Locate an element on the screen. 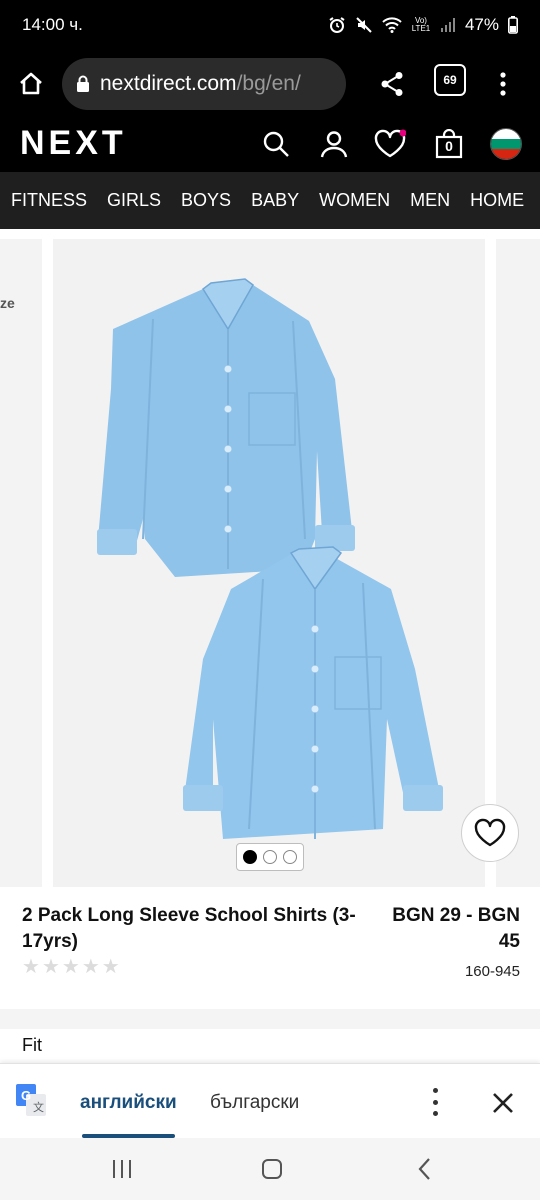  previous-card-text: ze is located at coordinates (7, 303).